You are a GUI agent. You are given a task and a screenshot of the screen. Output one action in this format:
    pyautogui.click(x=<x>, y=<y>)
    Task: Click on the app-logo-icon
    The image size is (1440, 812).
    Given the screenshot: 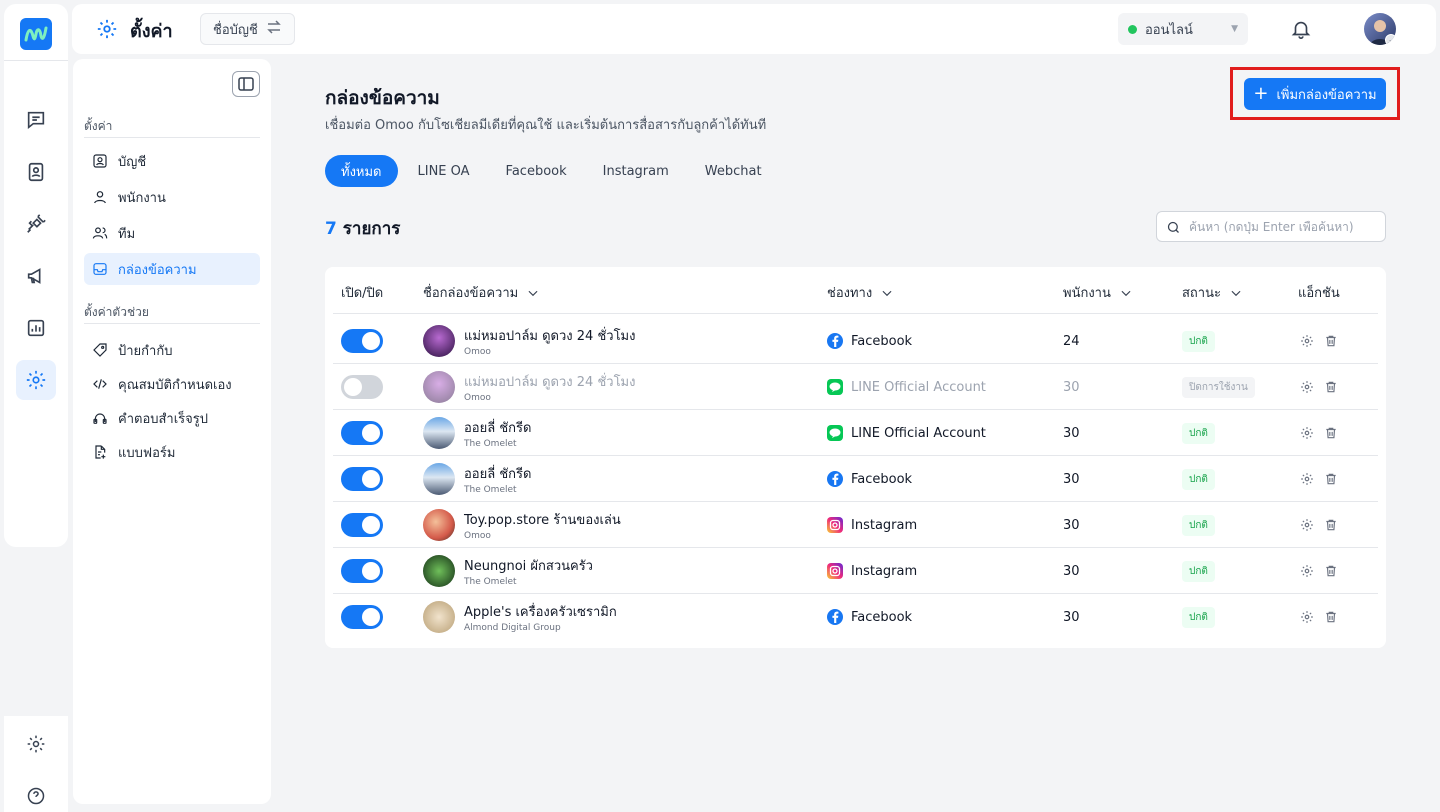 What is the action you would take?
    pyautogui.click(x=36, y=34)
    